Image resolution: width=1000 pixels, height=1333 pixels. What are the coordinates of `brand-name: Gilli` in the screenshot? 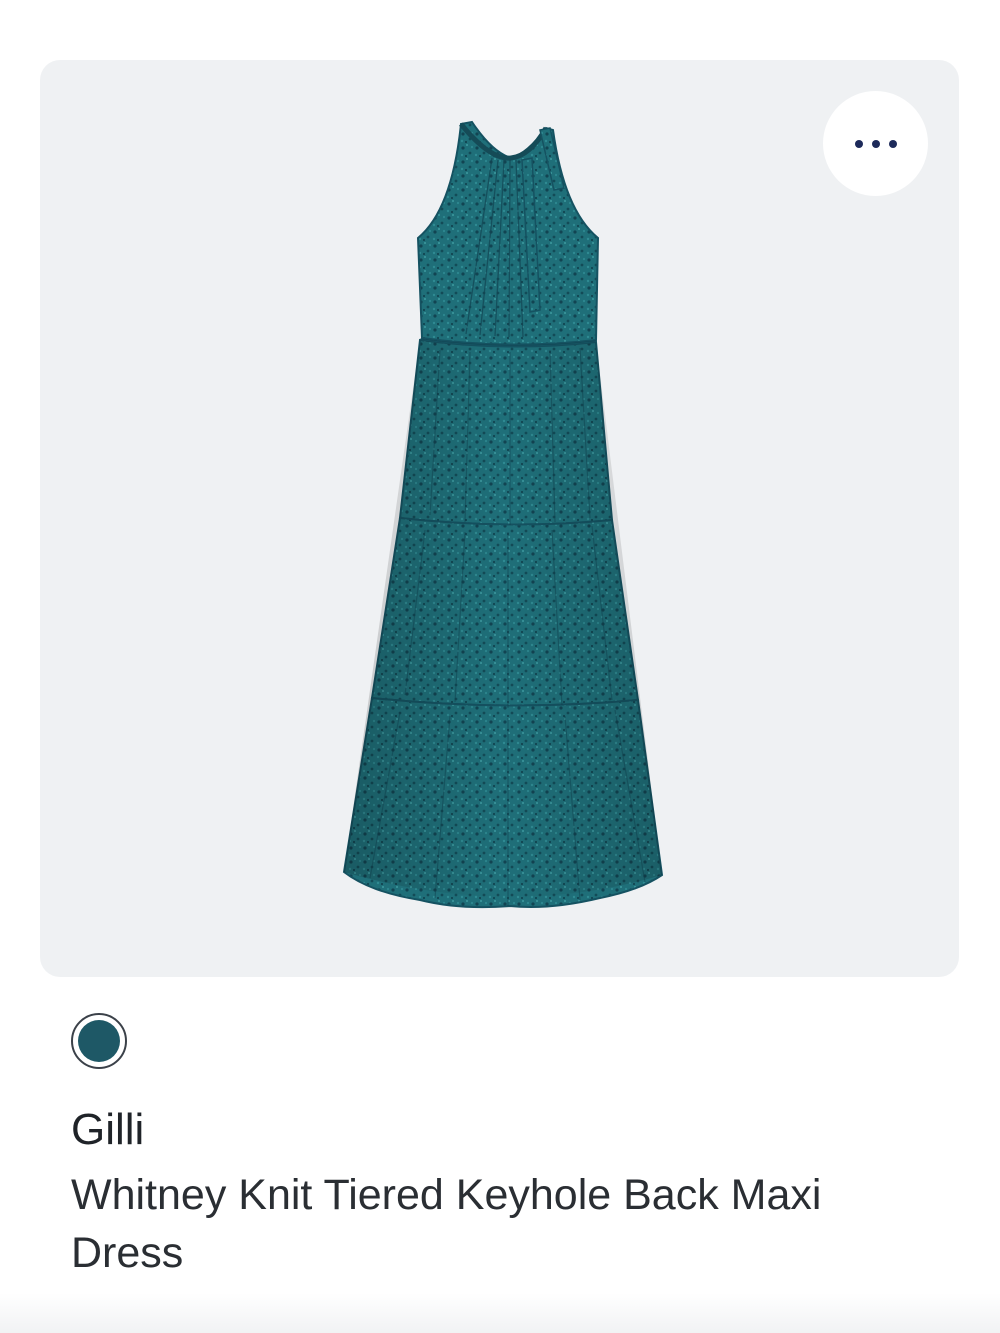 It's located at (108, 1129).